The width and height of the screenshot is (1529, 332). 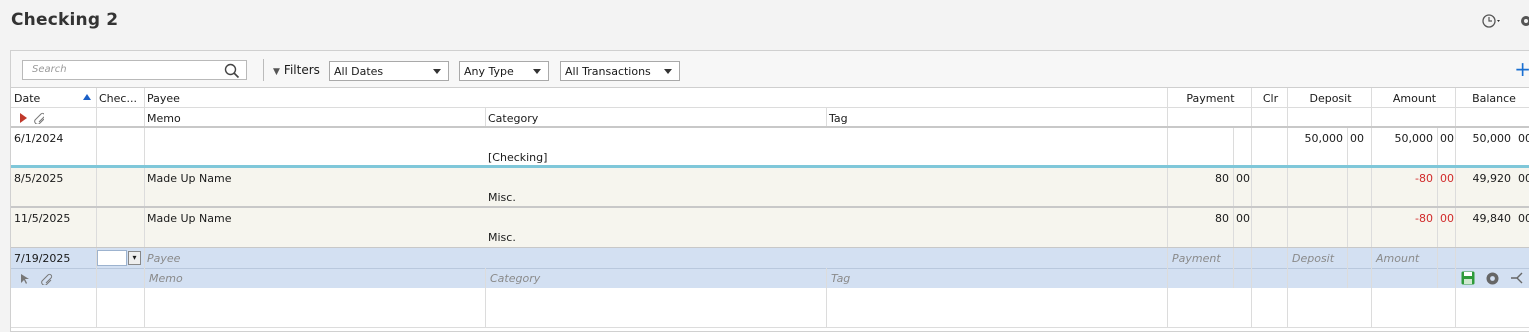 I want to click on history-icon, so click(x=1492, y=22).